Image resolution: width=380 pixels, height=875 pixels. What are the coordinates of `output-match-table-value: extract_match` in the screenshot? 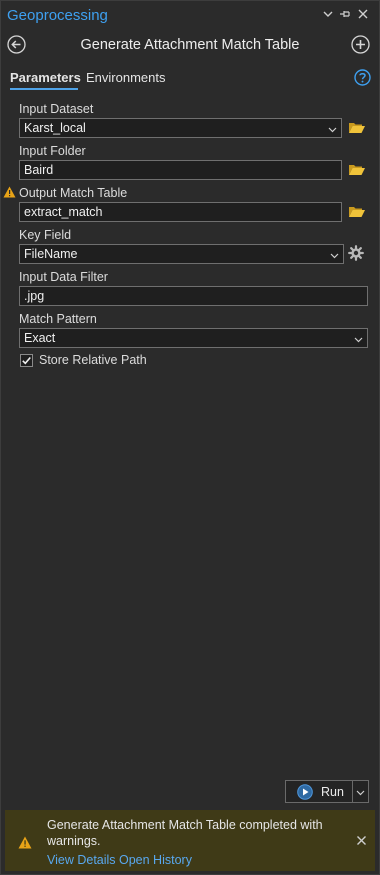 It's located at (63, 212).